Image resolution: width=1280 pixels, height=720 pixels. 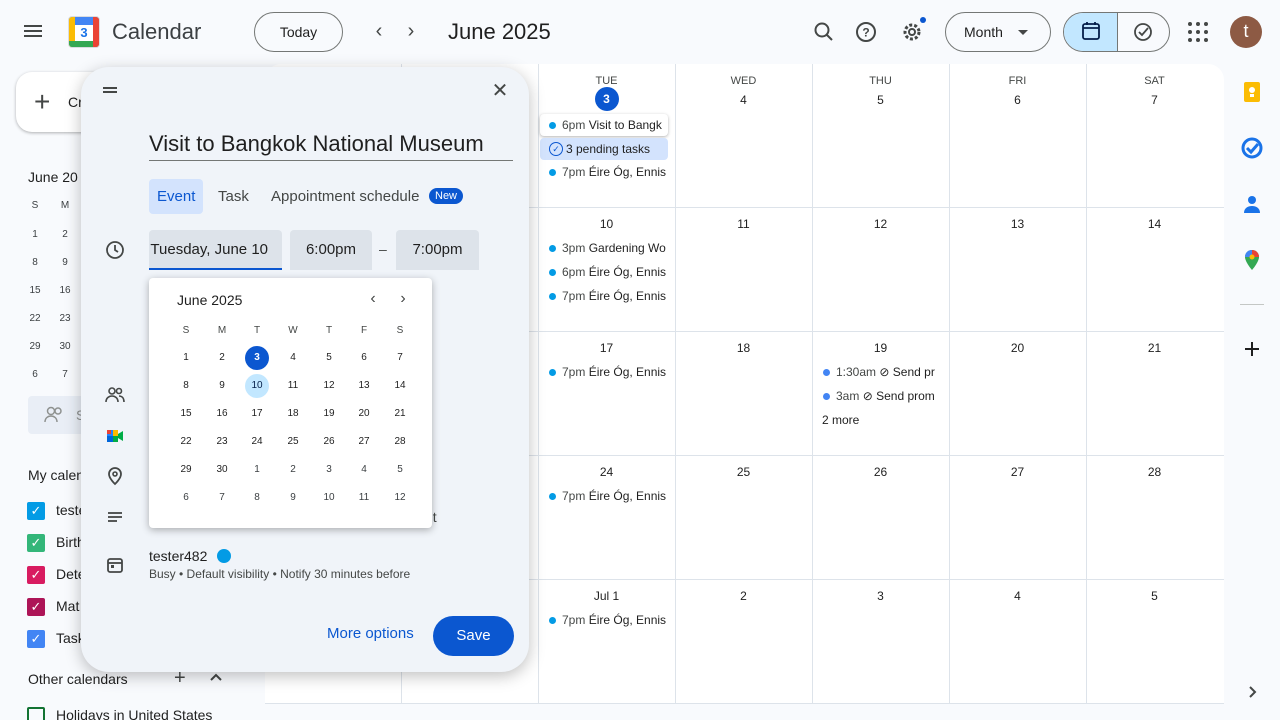 What do you see at coordinates (411, 32) in the screenshot?
I see `next-period-icon: ›` at bounding box center [411, 32].